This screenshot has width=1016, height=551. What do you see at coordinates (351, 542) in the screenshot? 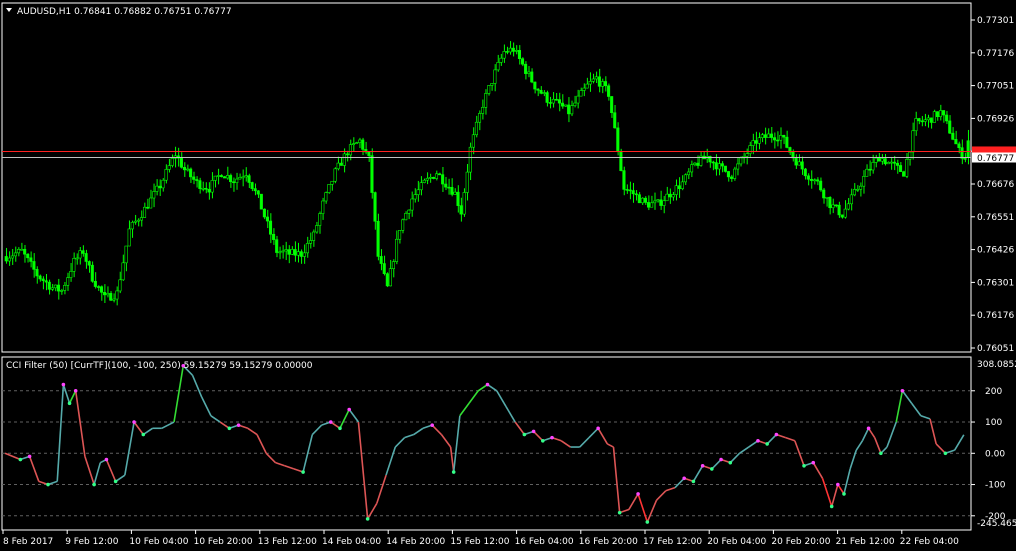
I see `time-tick-label: 14 Feb 04:00` at bounding box center [351, 542].